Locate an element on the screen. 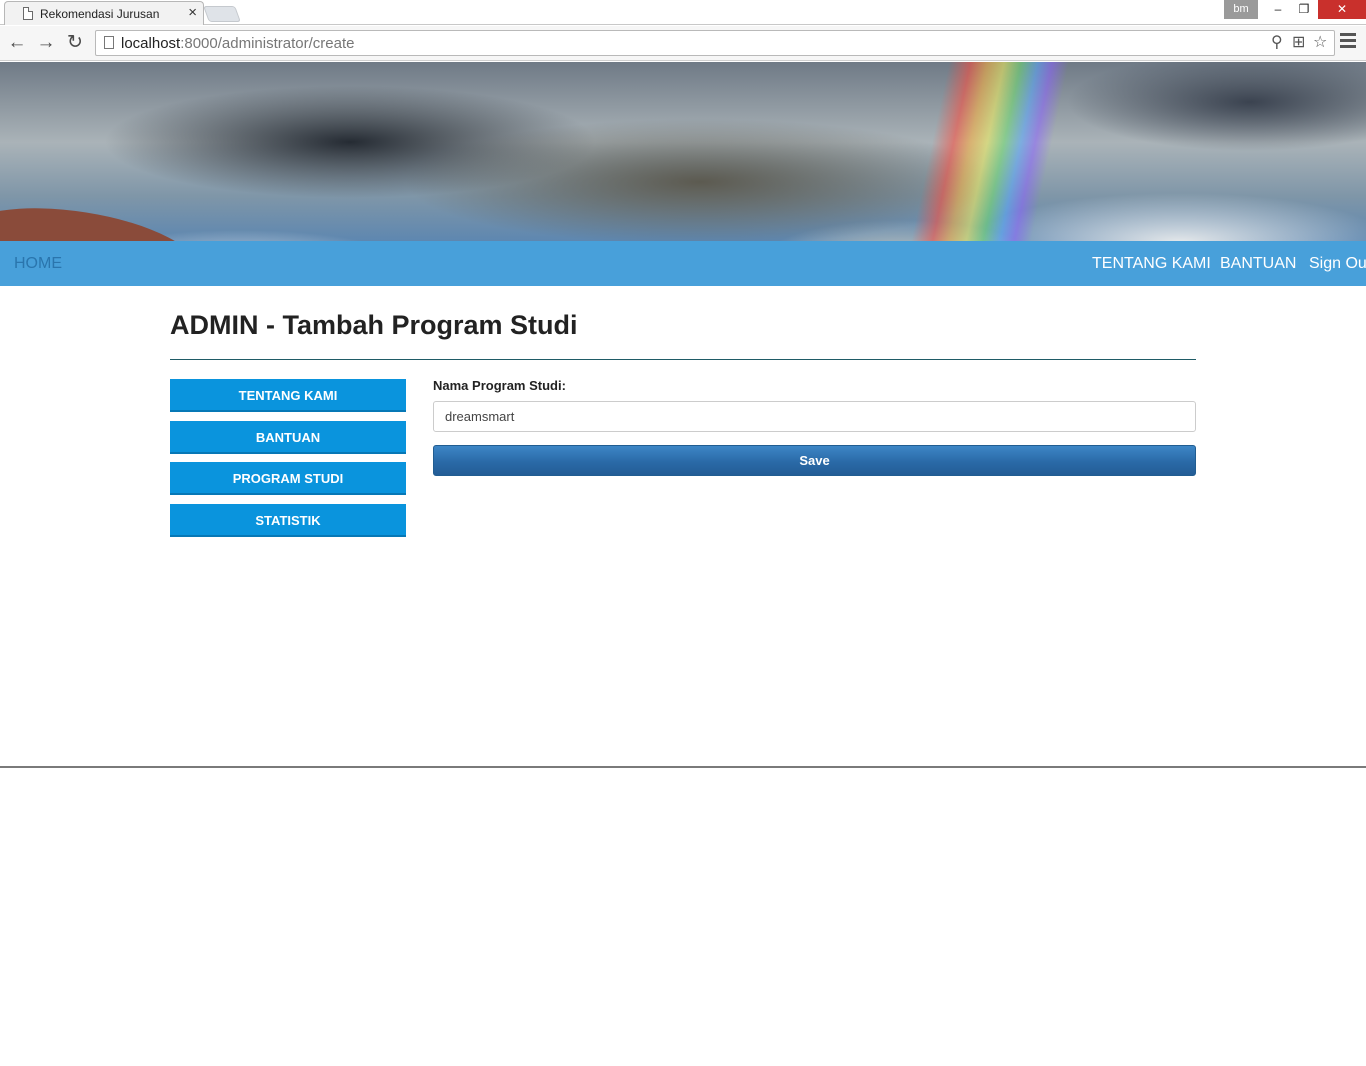 The height and width of the screenshot is (1066, 1366). browser-menu-icon is located at coordinates (1348, 42).